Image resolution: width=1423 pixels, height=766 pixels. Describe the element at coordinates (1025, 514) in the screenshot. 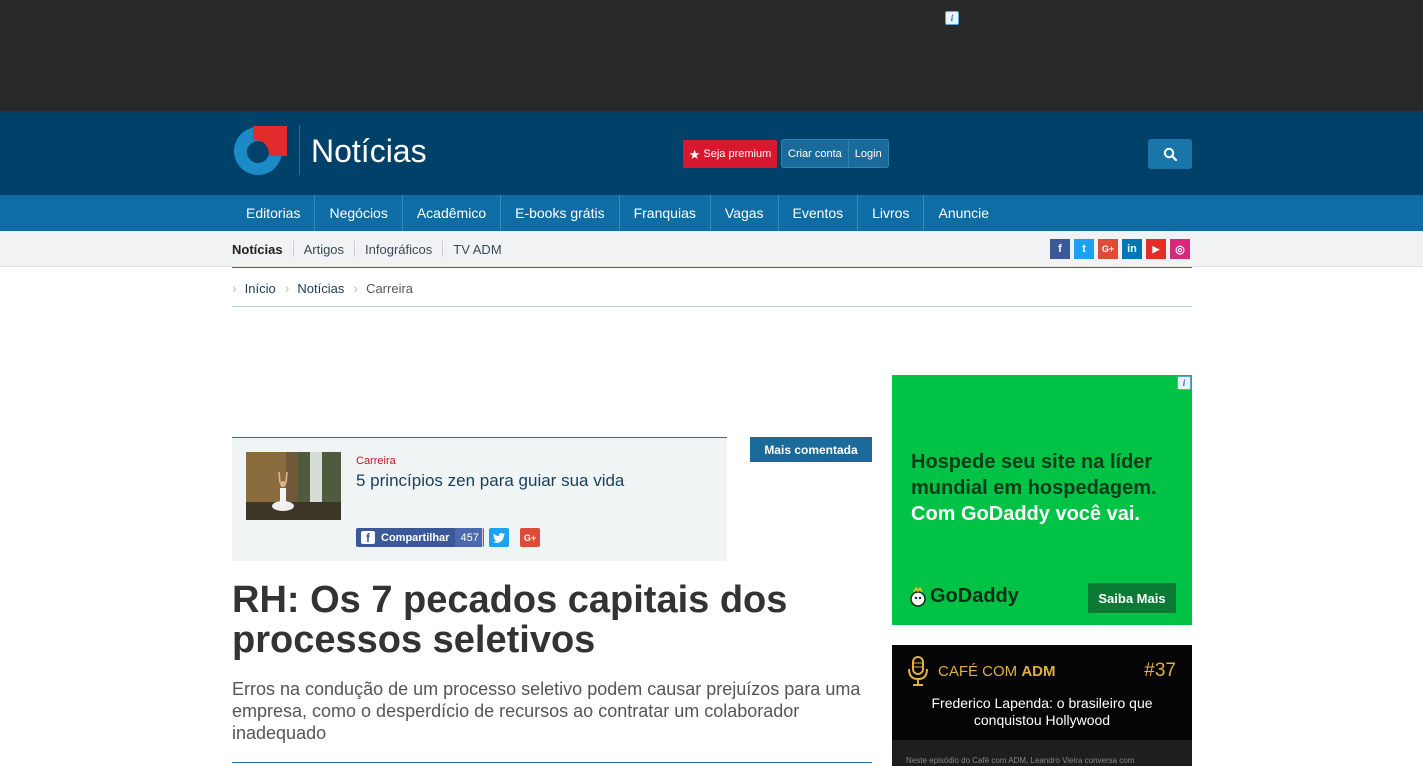

I see `ad-line-3: Com GoDaddy você vai.` at that location.